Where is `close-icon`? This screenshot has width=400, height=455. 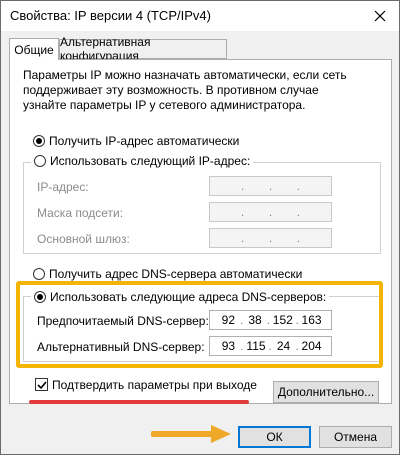 close-icon is located at coordinates (380, 16).